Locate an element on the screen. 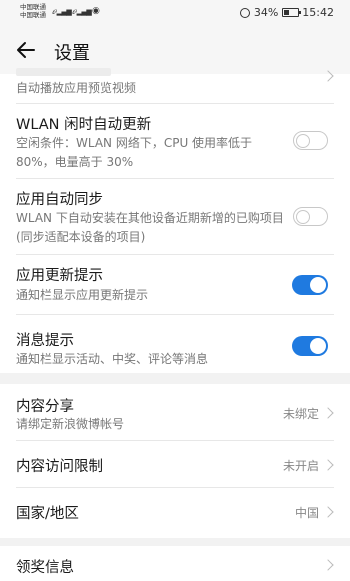  region-row: 国家/地区 中国 is located at coordinates (175, 513).